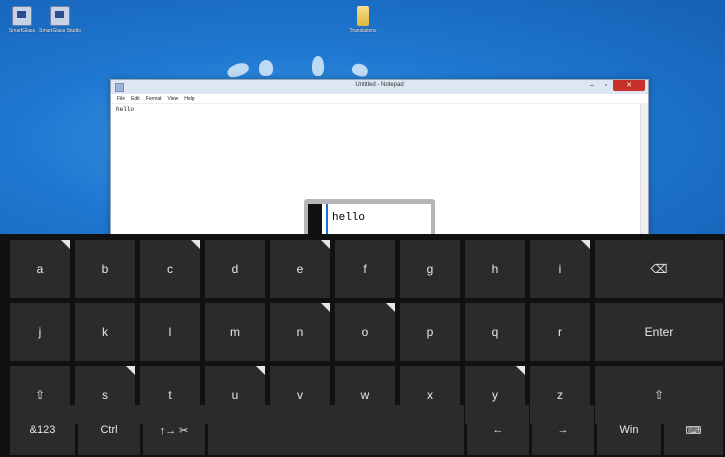 The image size is (725, 457). I want to click on desktop-icon-translations: Translations, so click(363, 20).